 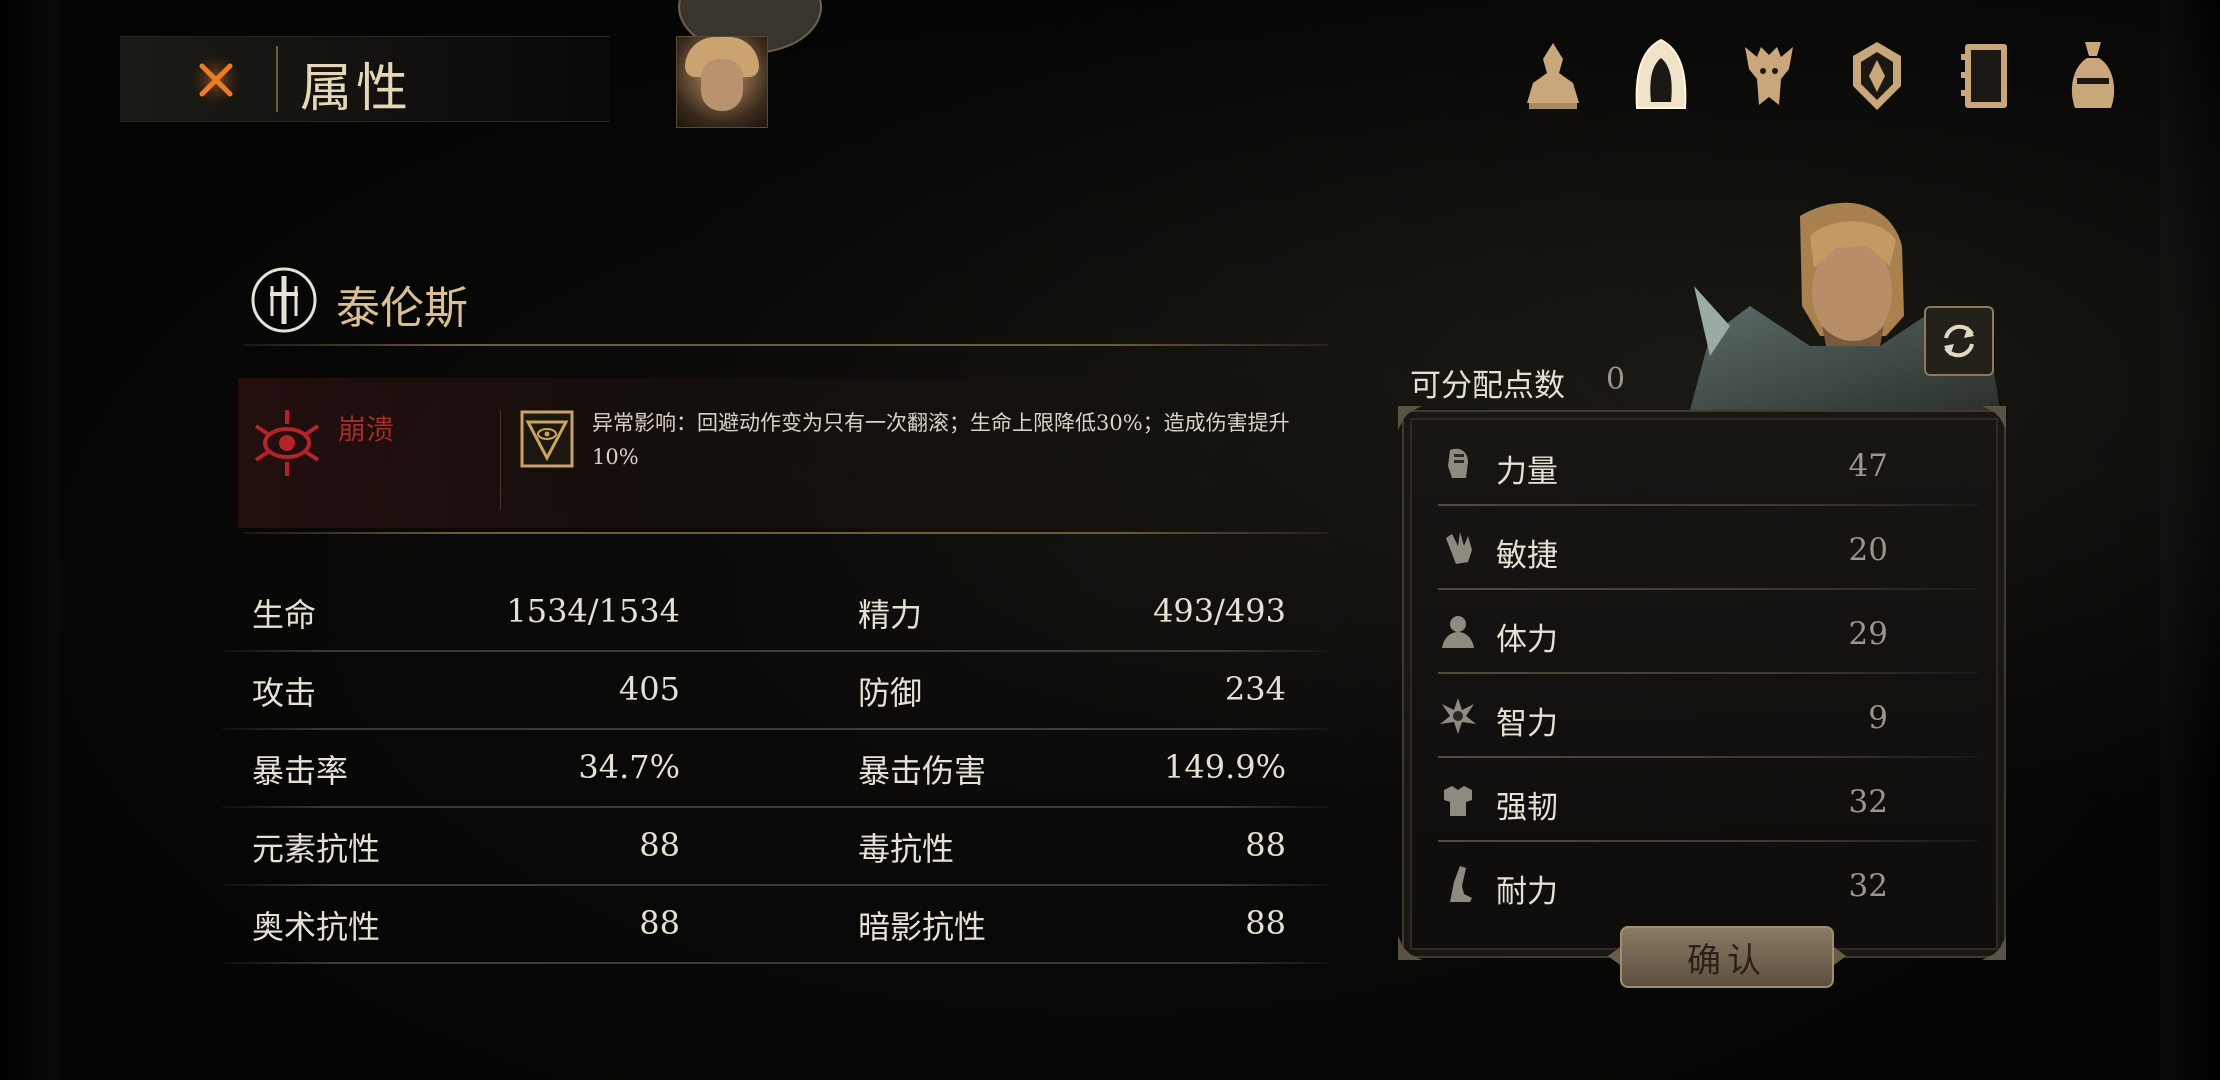 What do you see at coordinates (366, 429) in the screenshot?
I see `status-effect-name: 崩溃` at bounding box center [366, 429].